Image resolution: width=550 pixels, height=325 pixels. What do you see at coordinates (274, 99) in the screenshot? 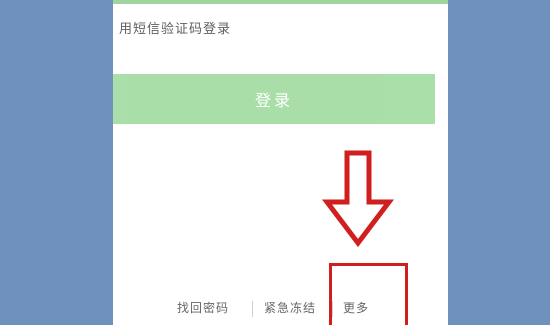
I see `login-button: 登录` at bounding box center [274, 99].